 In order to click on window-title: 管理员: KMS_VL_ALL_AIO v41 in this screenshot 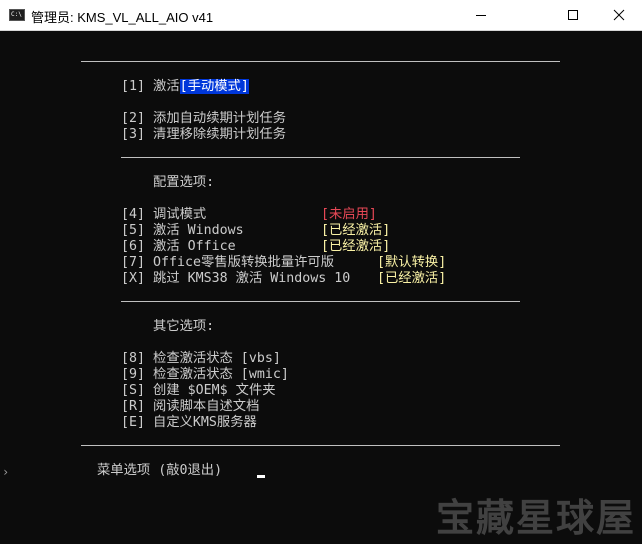, I will do `click(122, 17)`.